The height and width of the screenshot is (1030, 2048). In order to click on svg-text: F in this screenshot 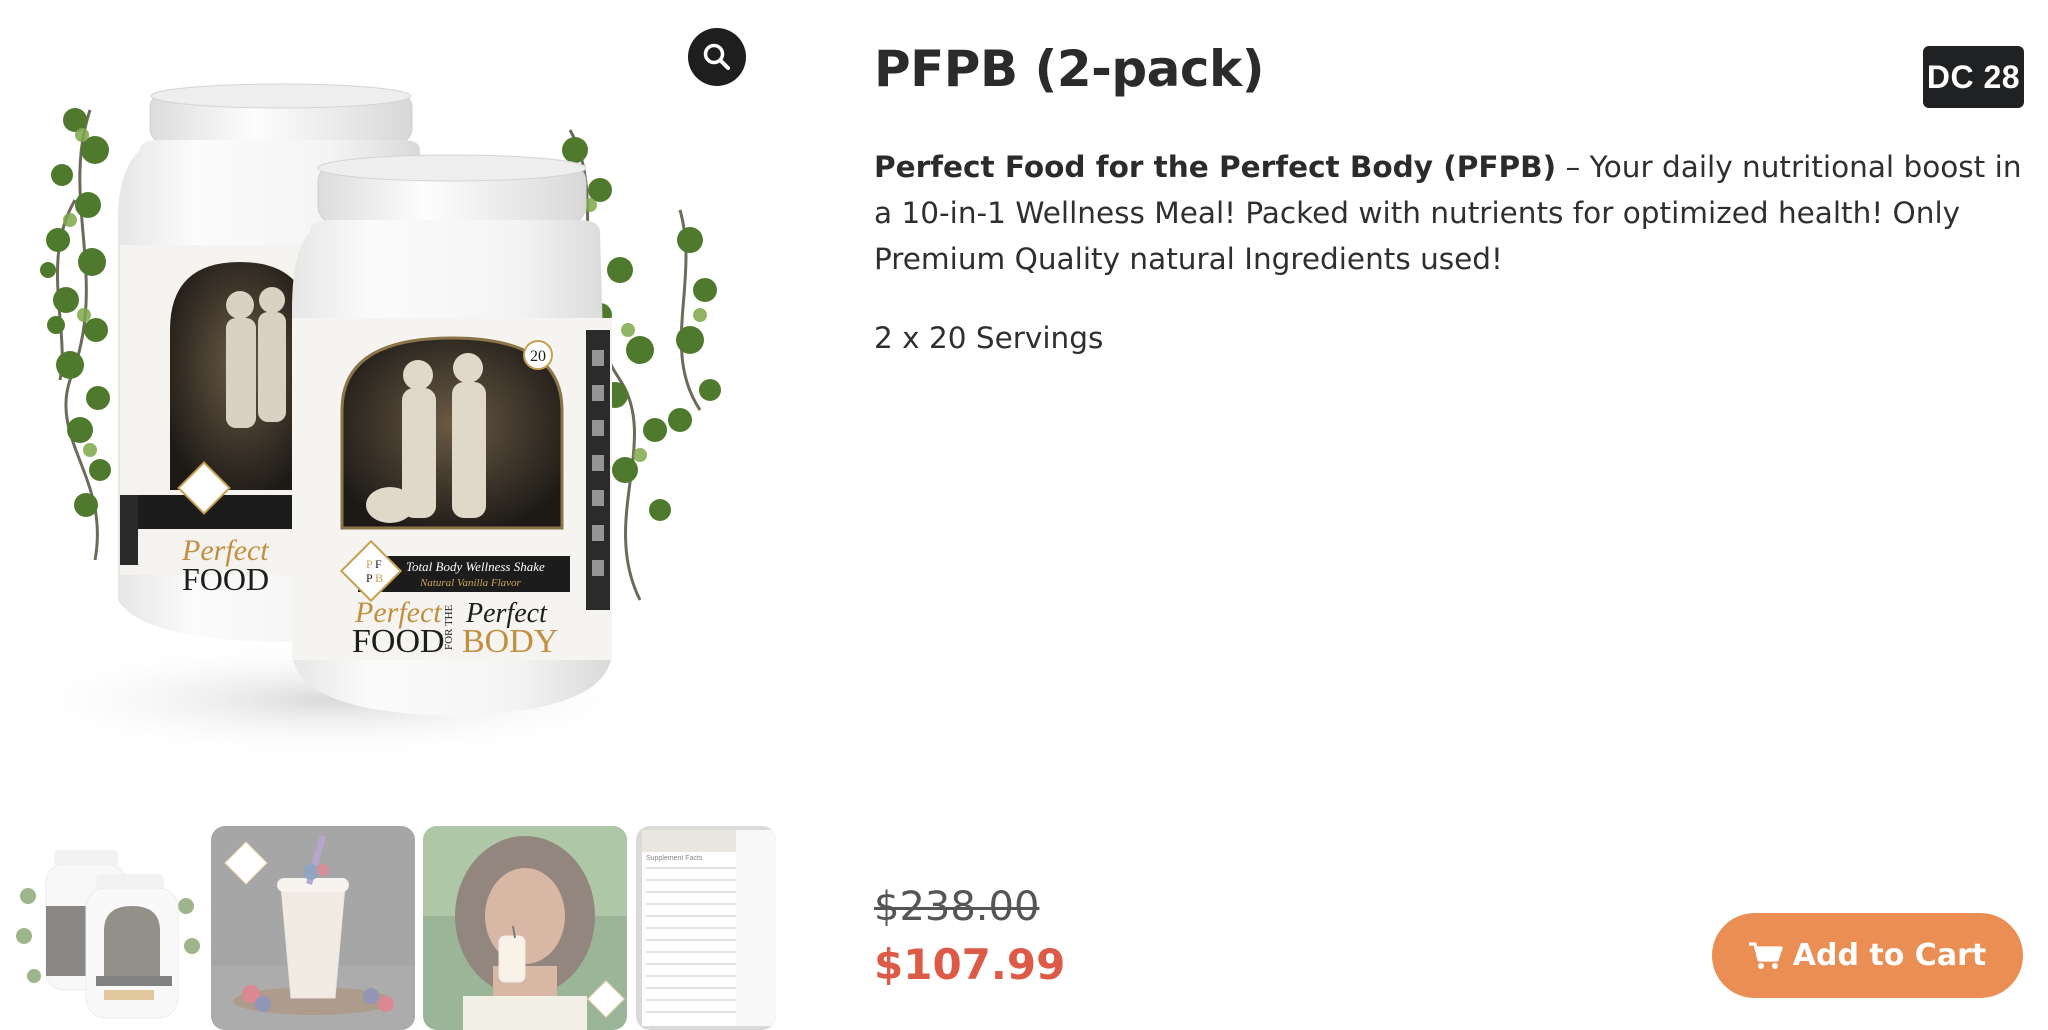, I will do `click(378, 564)`.